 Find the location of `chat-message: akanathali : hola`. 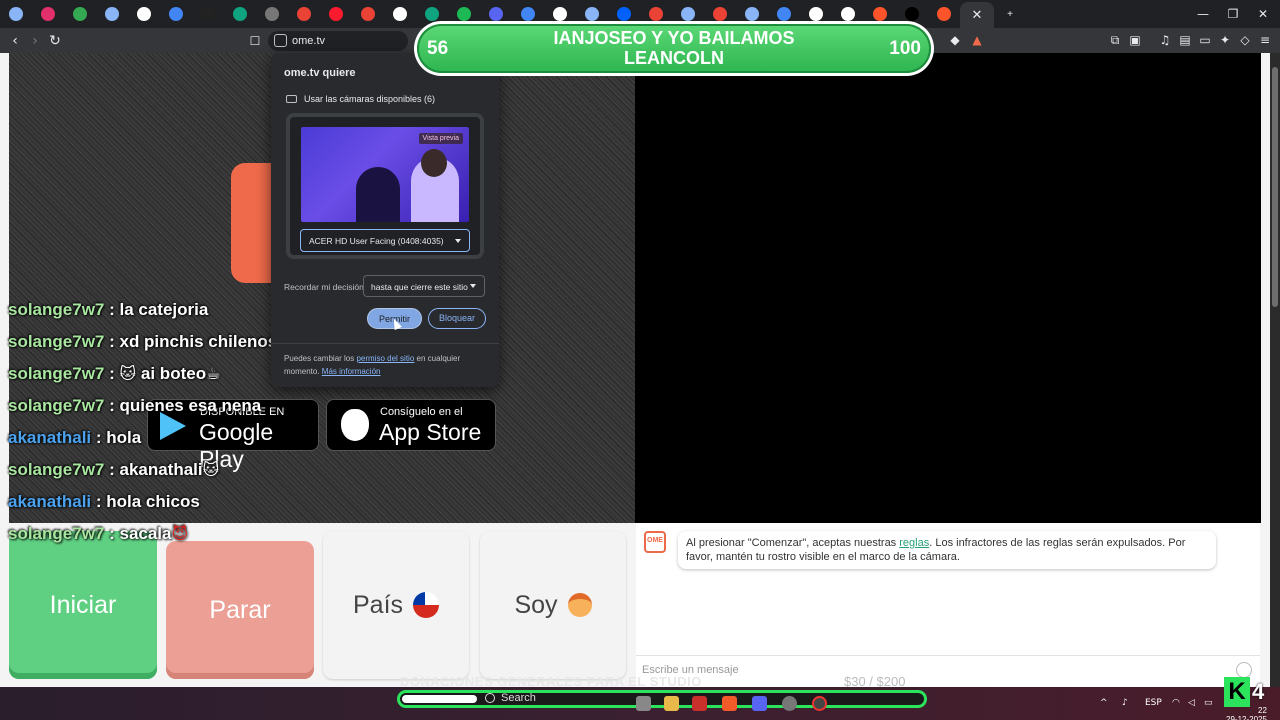

chat-message: akanathali : hola is located at coordinates (74, 438).